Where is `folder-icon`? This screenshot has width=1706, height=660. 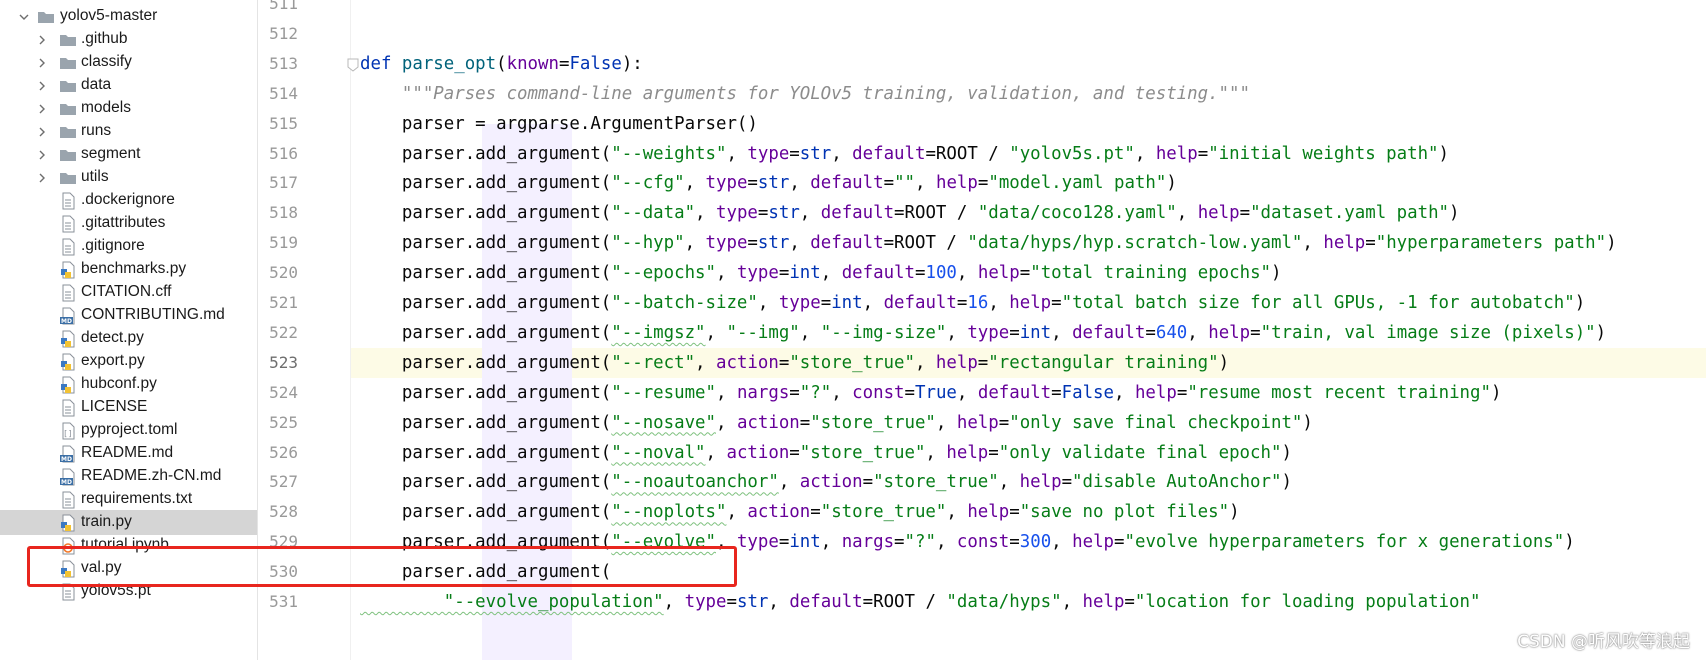
folder-icon is located at coordinates (68, 155).